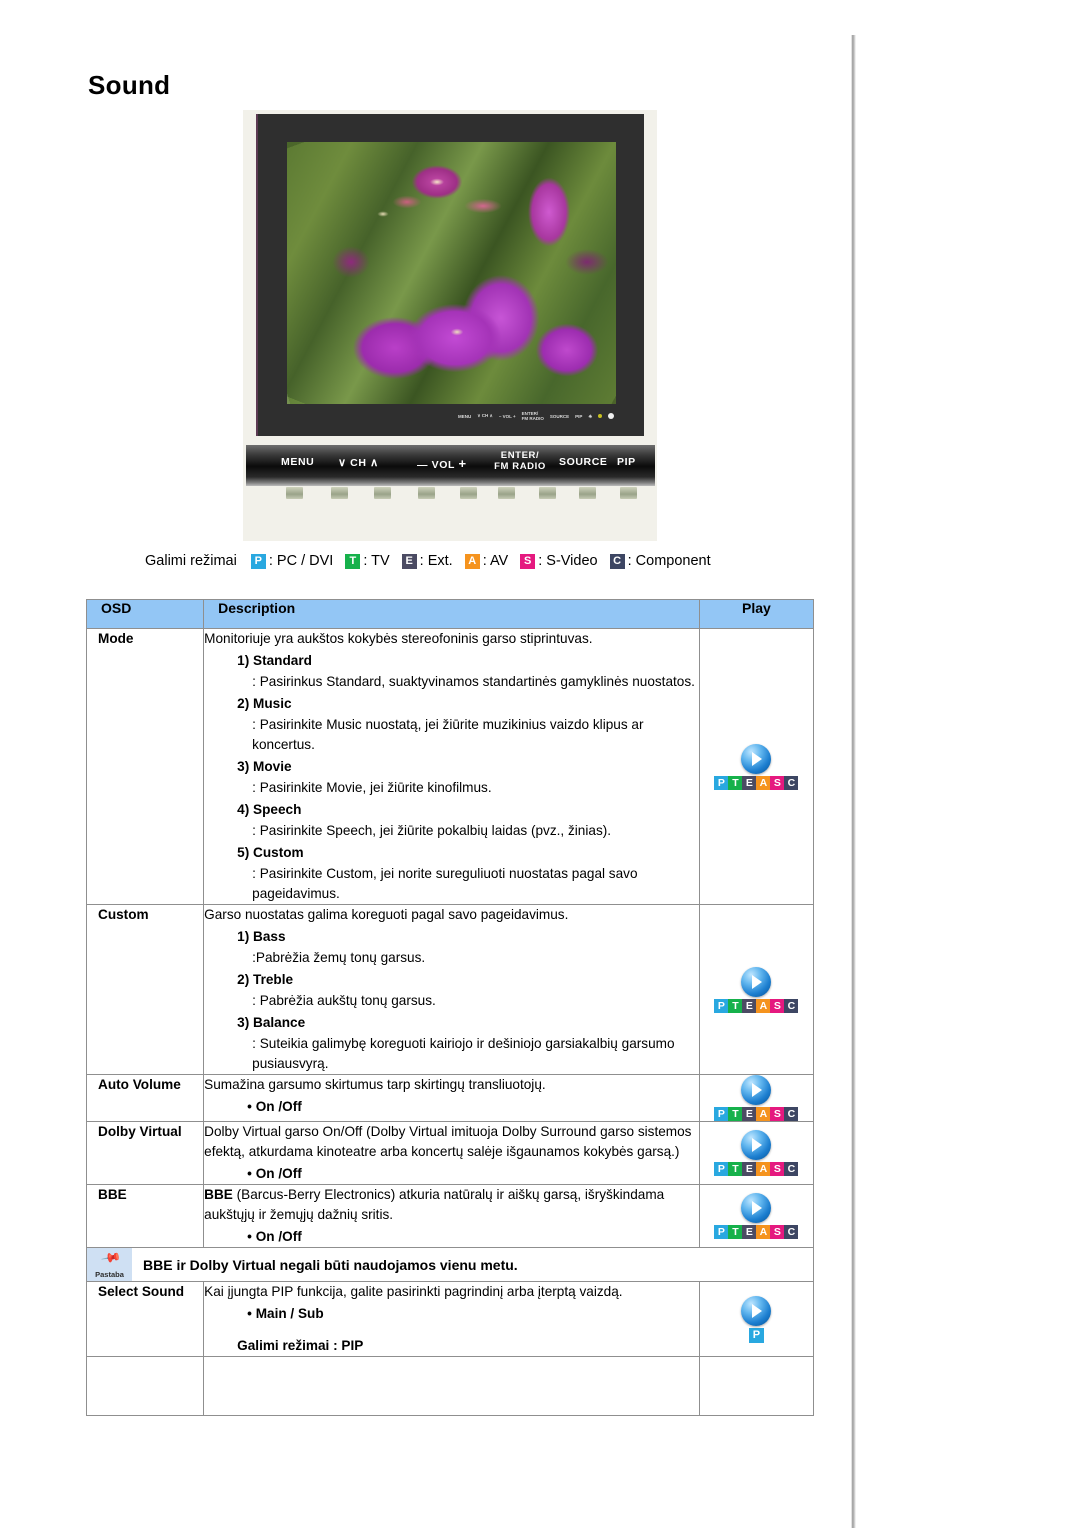  I want to click on partial-cell-osd, so click(145, 1386).